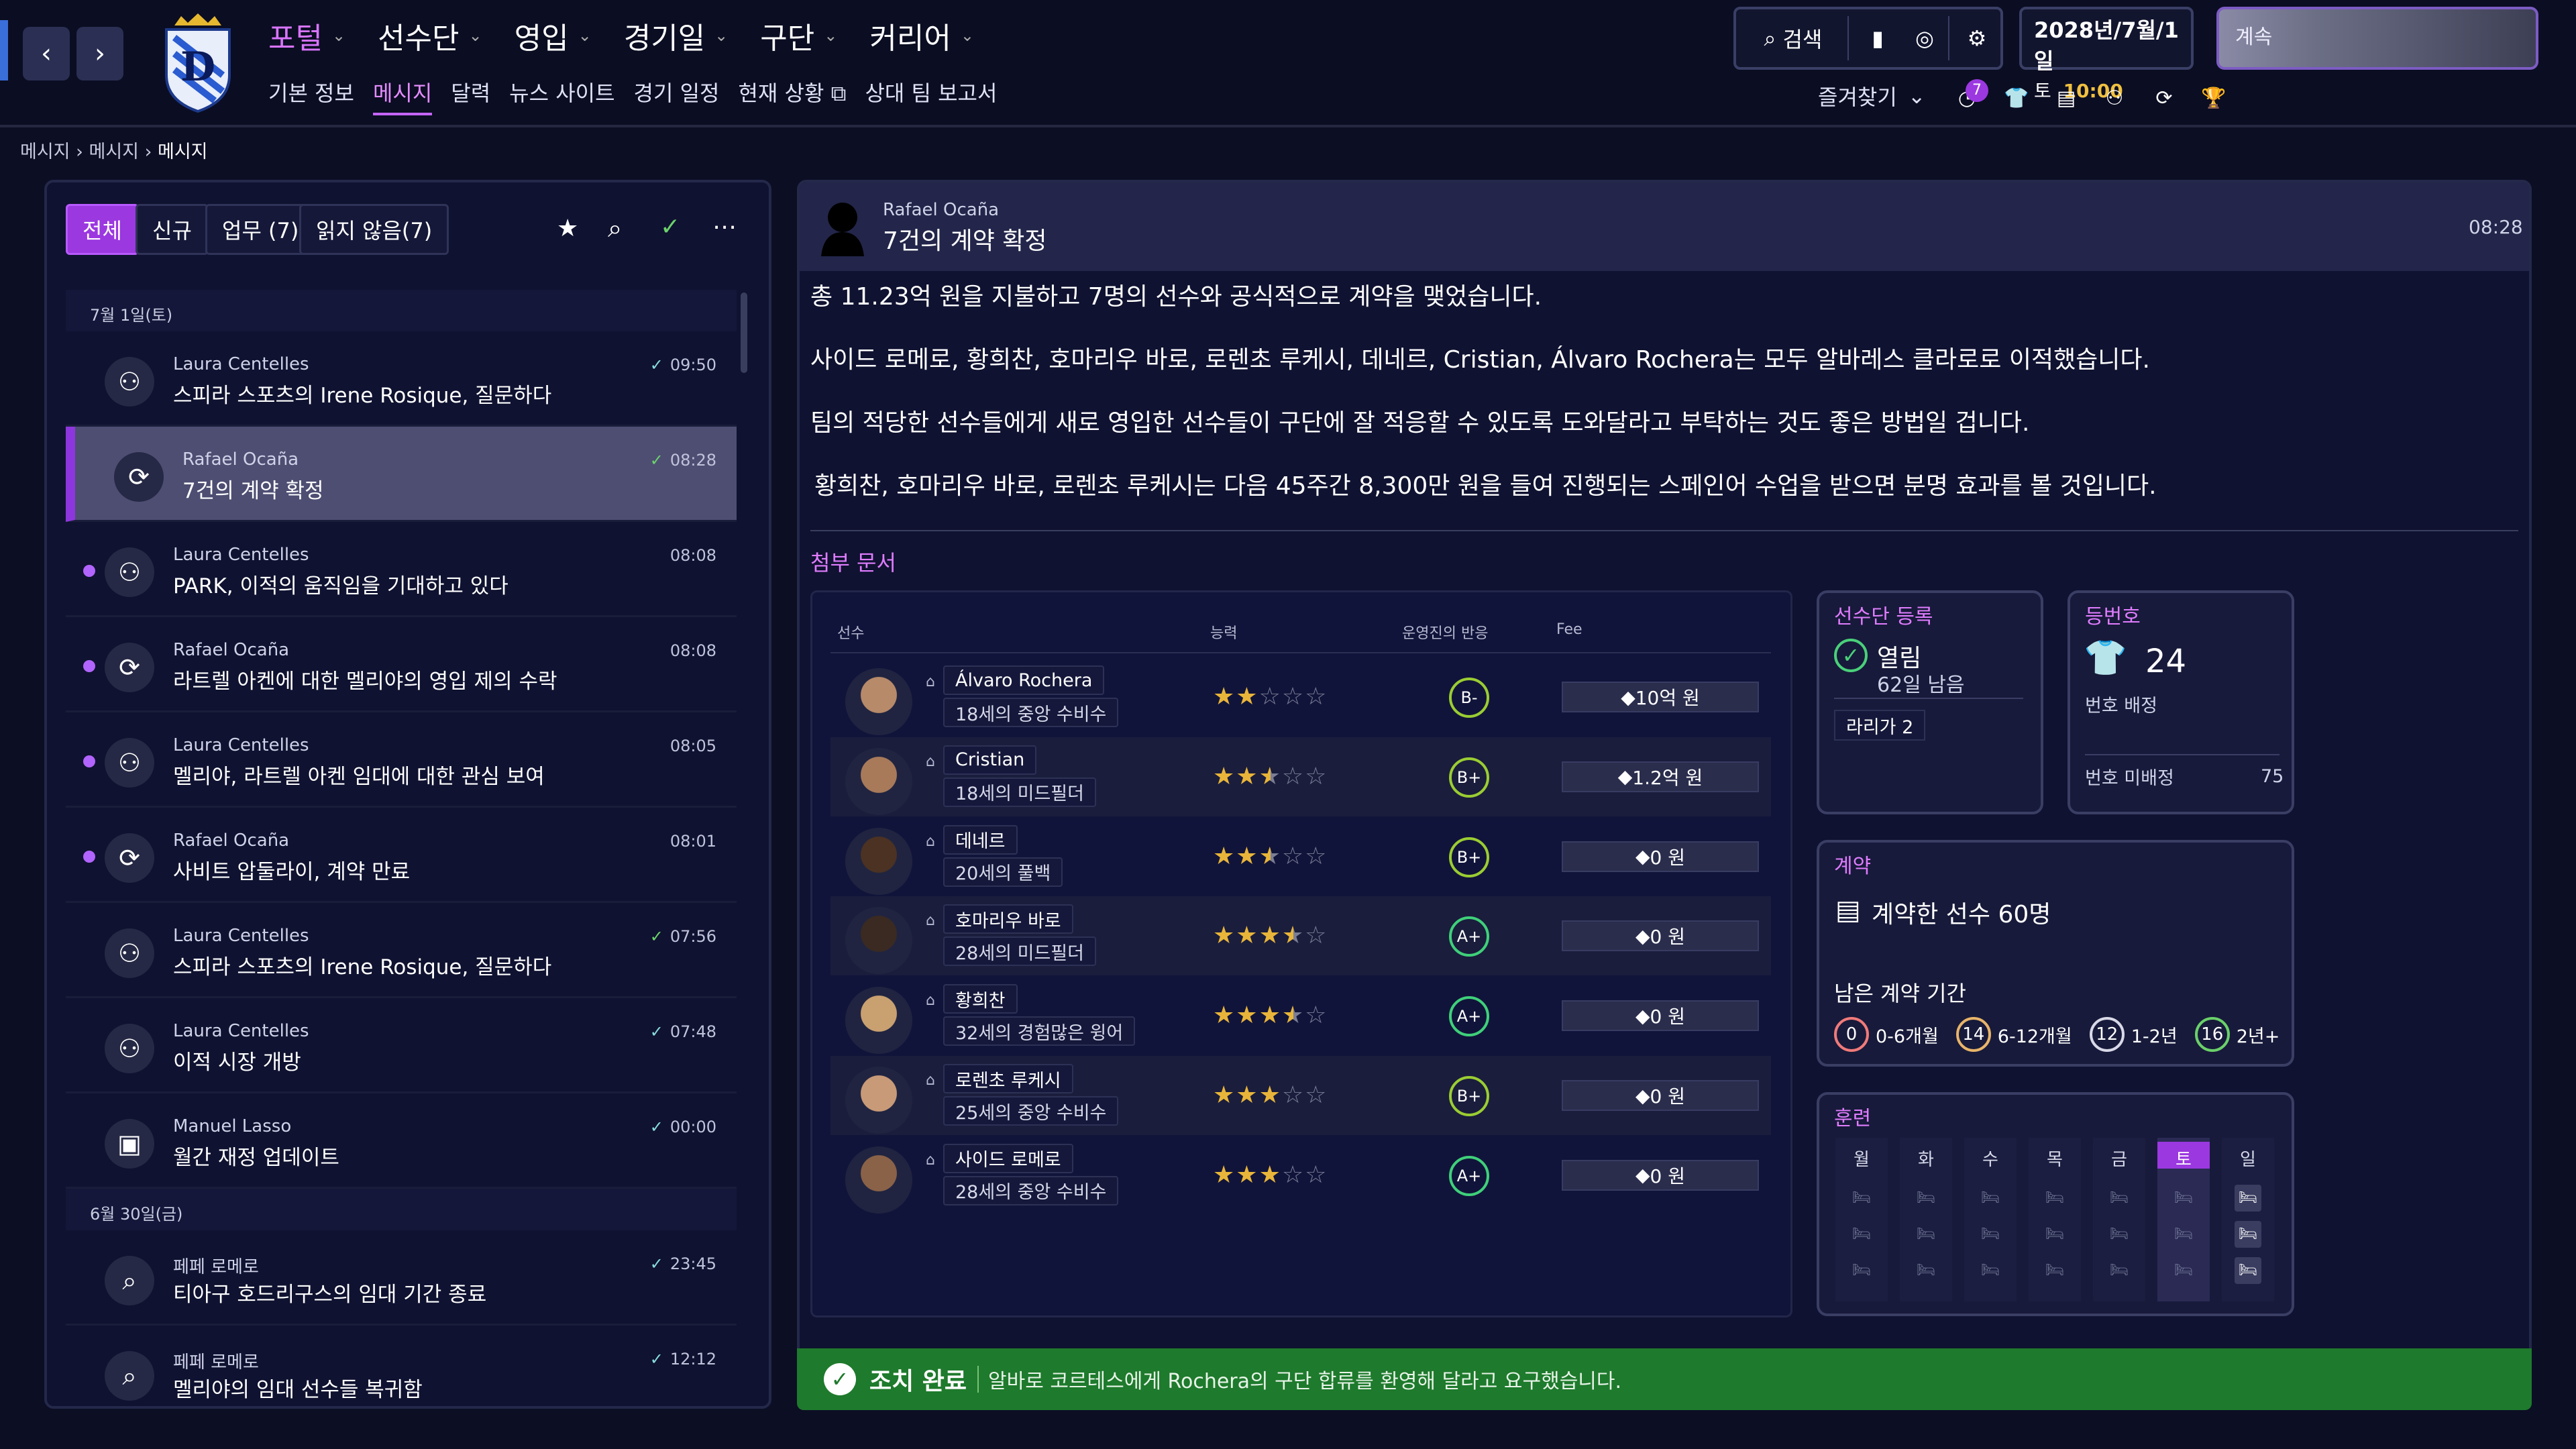 The height and width of the screenshot is (1449, 2576). I want to click on tab-all: 전체, so click(102, 229).